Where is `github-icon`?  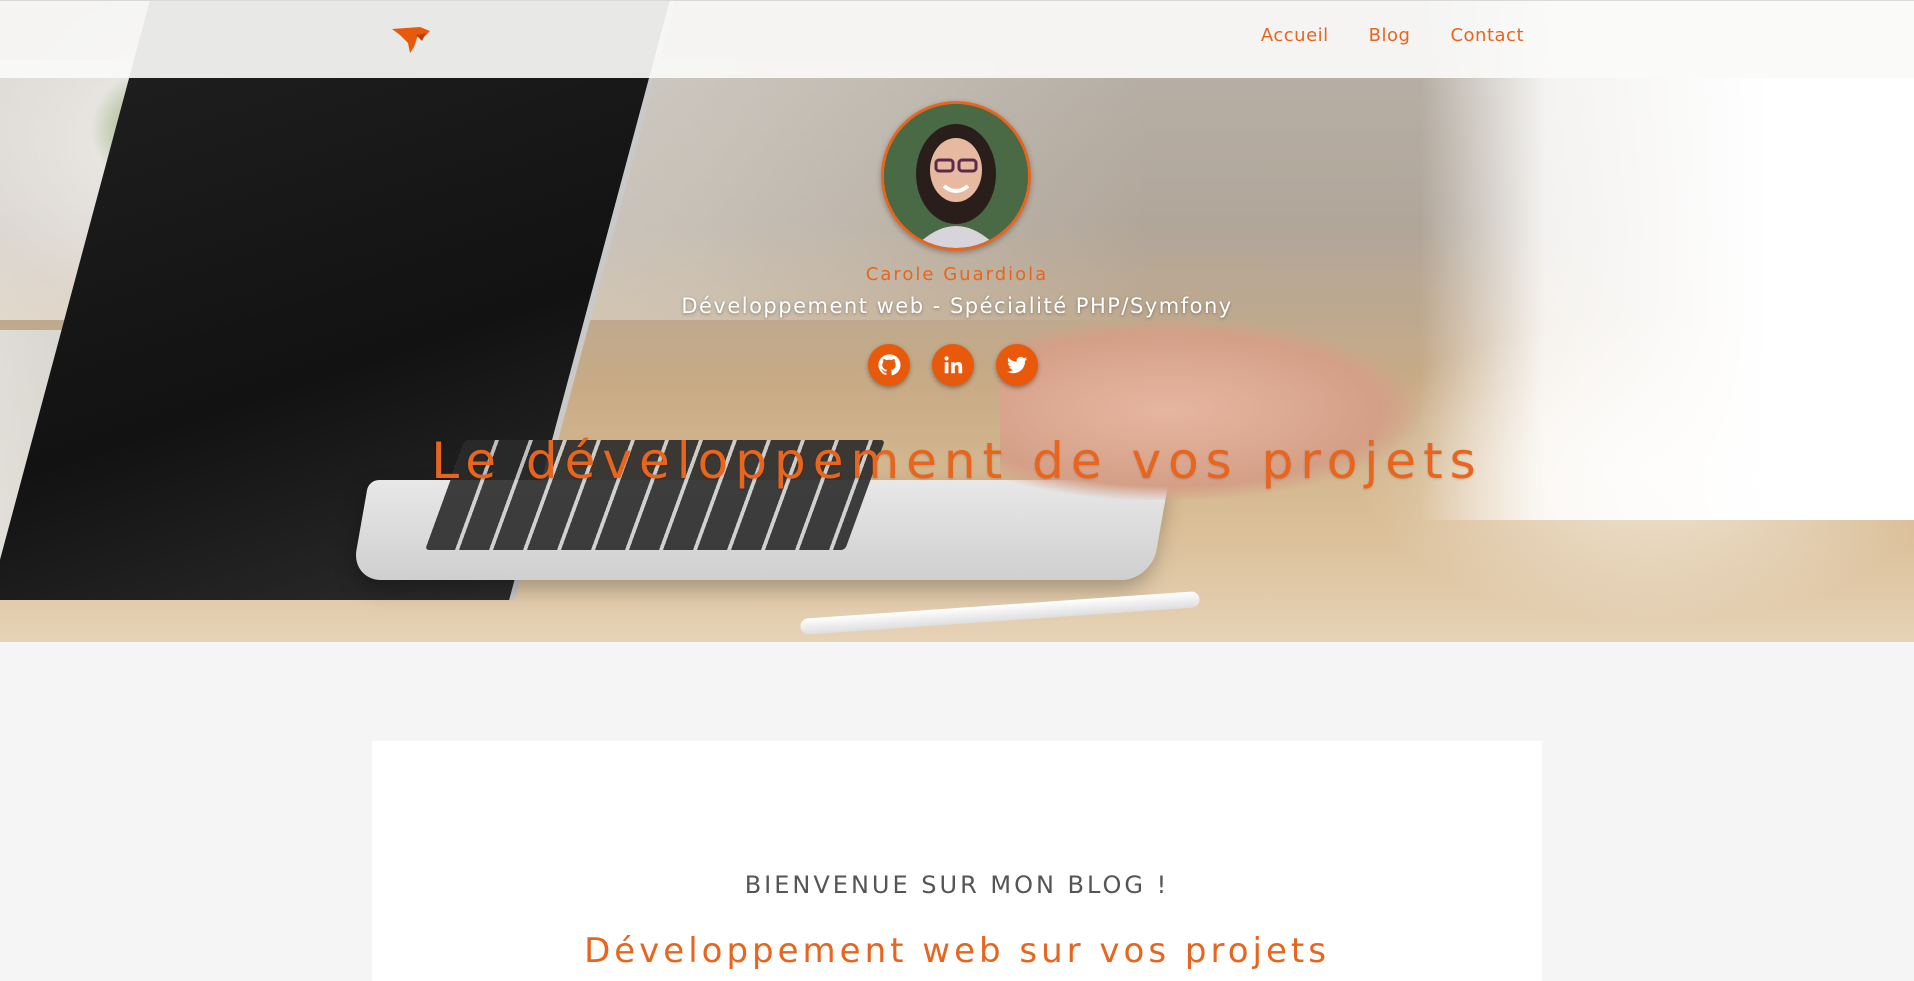 github-icon is located at coordinates (889, 365).